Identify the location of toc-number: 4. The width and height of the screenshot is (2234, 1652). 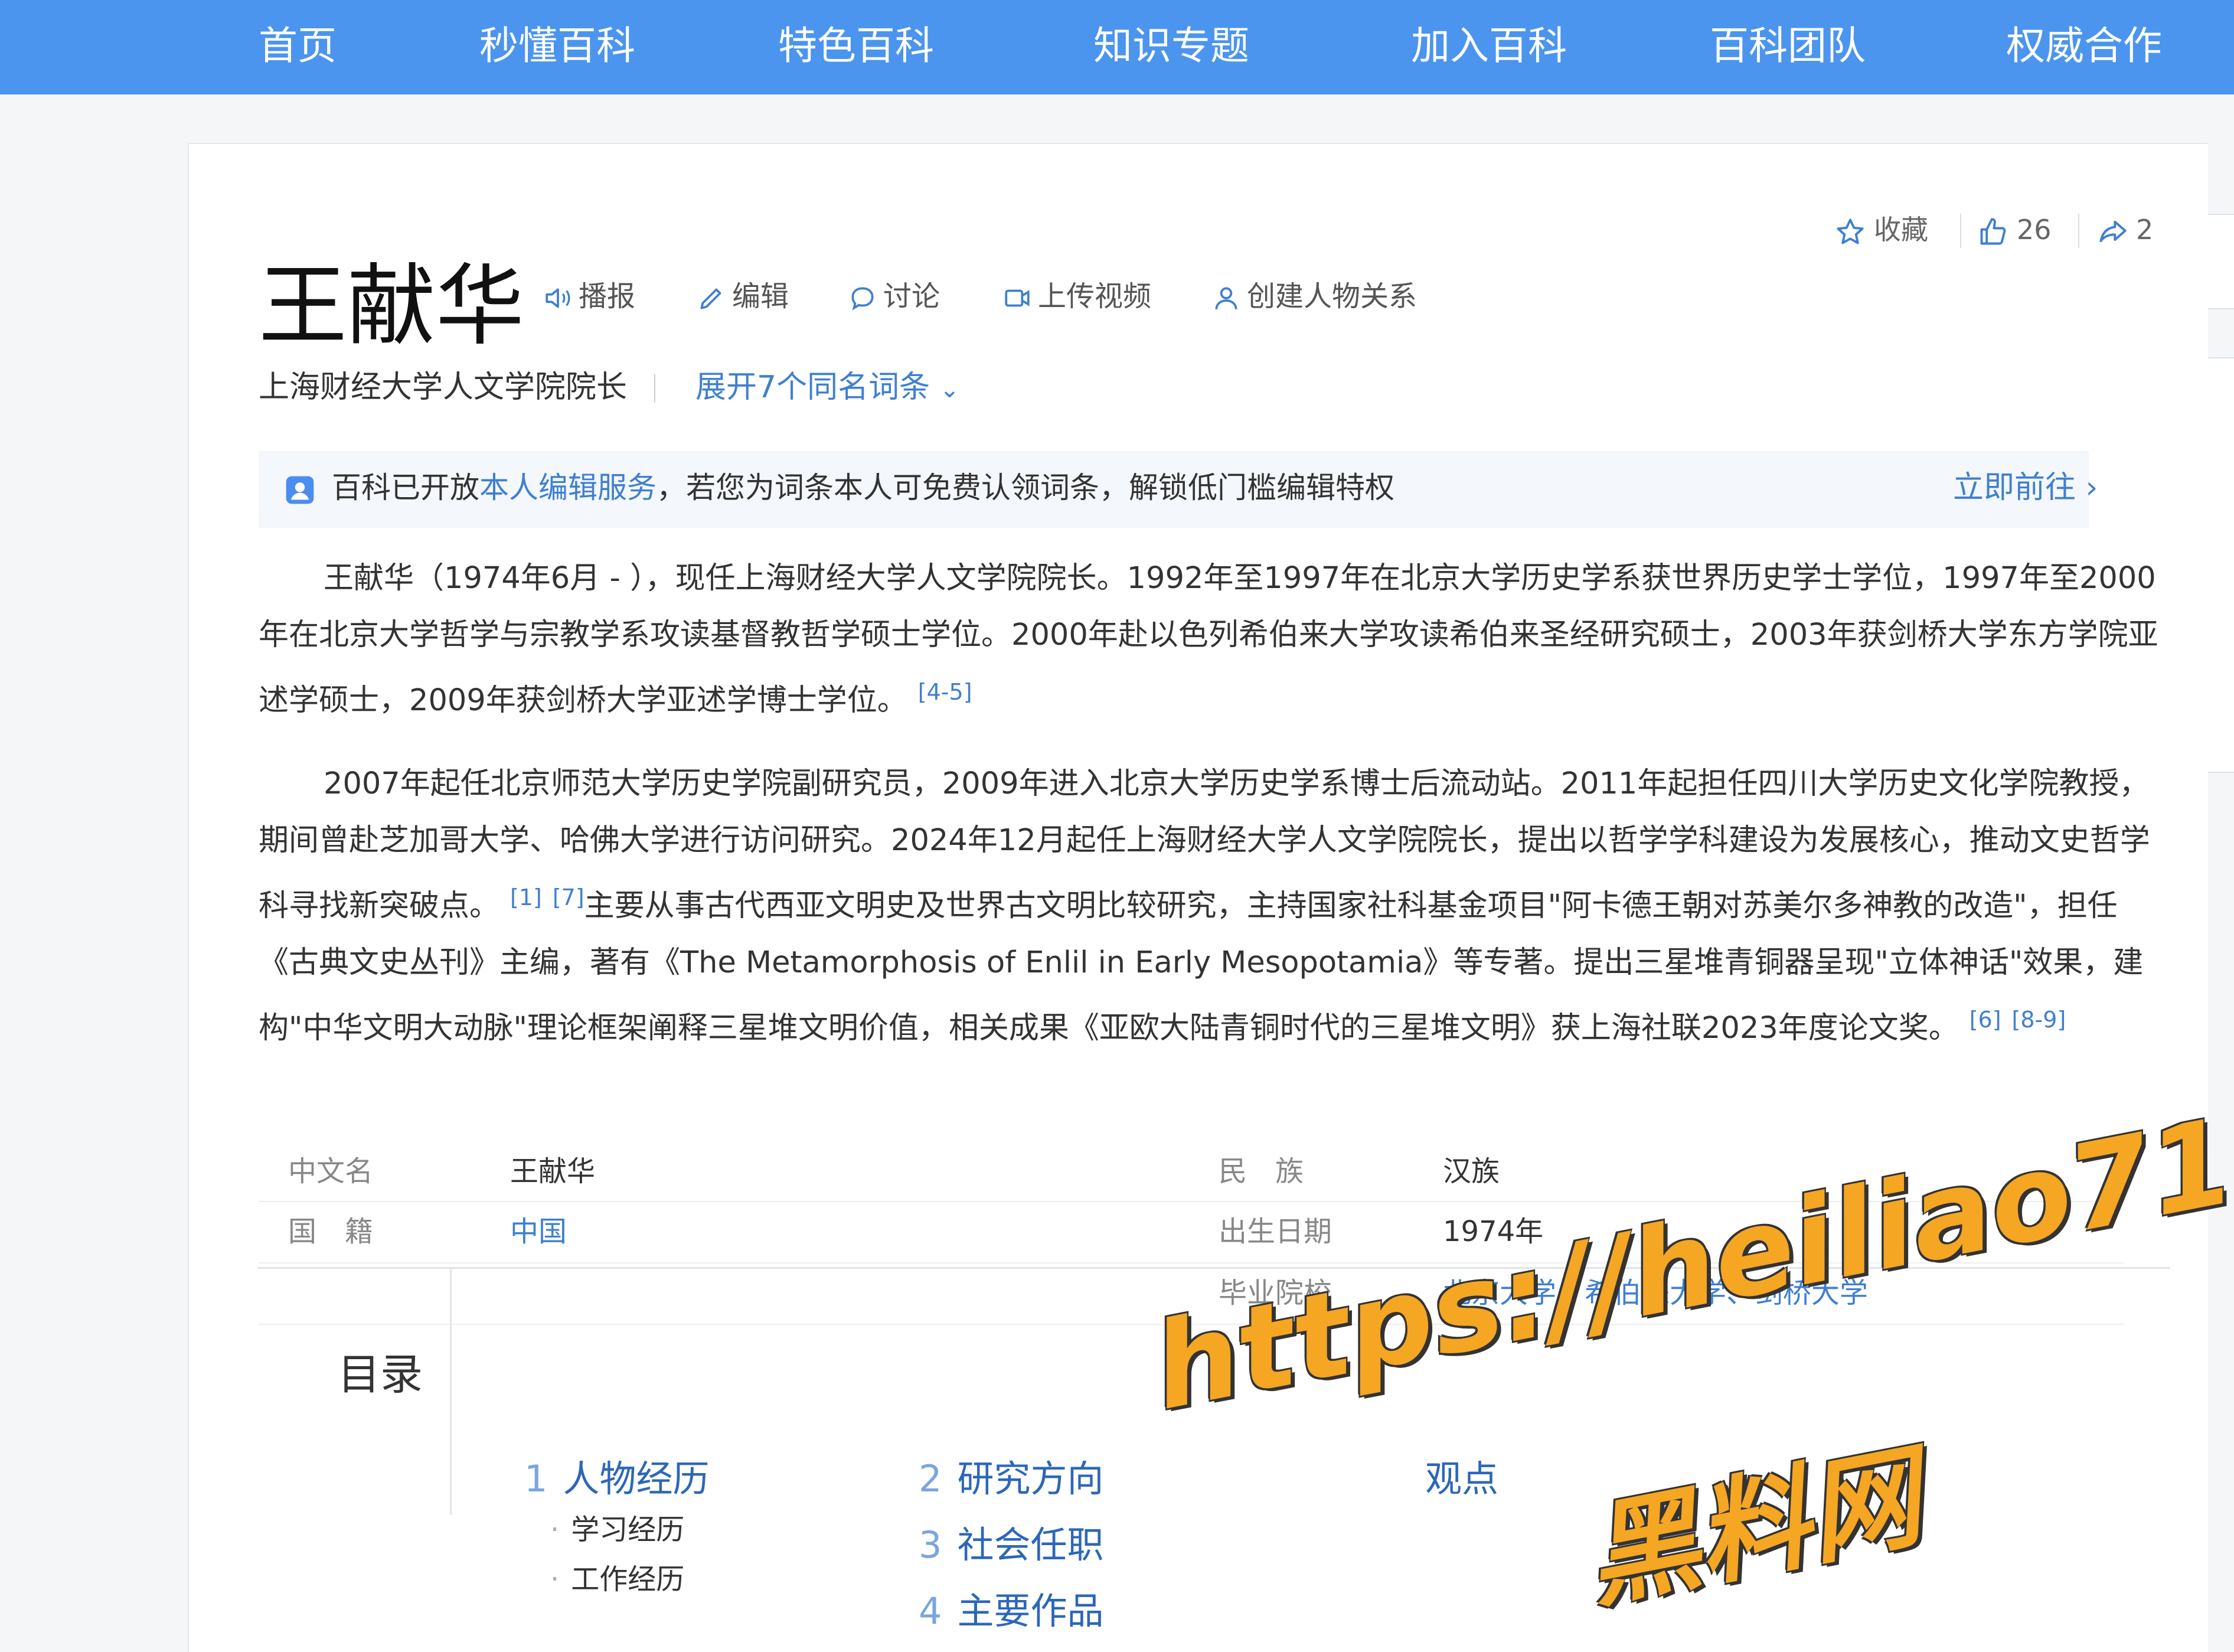
(930, 1611).